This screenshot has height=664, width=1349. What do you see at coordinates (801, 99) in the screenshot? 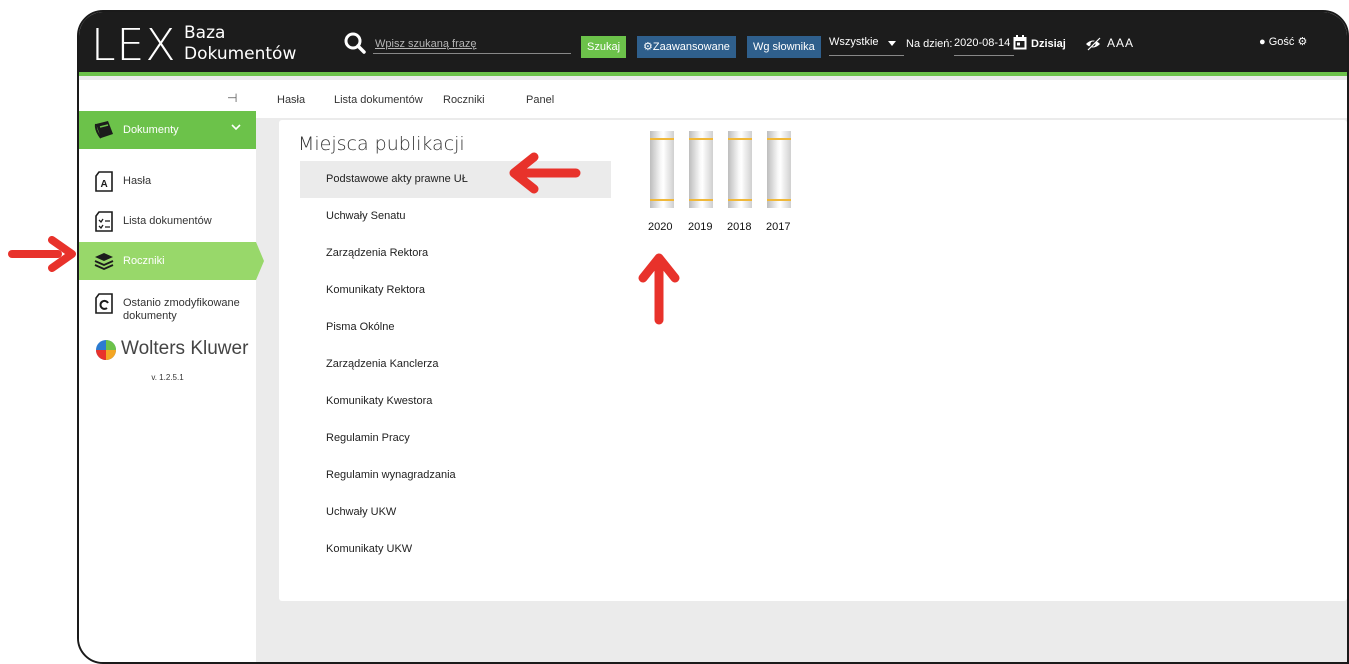
I see `sub-navigation: Hasła Lista dokumentów Roczniki Panel` at bounding box center [801, 99].